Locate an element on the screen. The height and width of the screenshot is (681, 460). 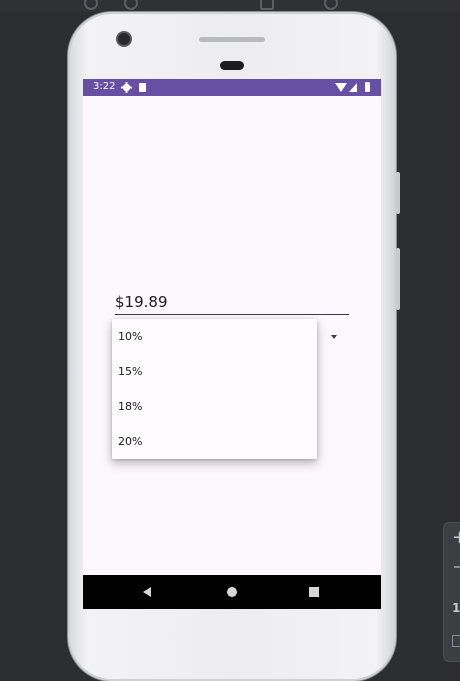
menu-item-tip-10: 10% is located at coordinates (214, 336).